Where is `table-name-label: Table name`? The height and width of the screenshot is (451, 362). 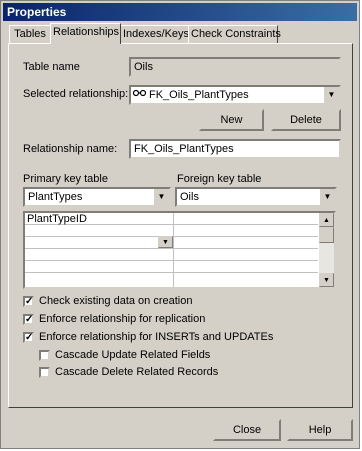
table-name-label: Table name is located at coordinates (51, 67).